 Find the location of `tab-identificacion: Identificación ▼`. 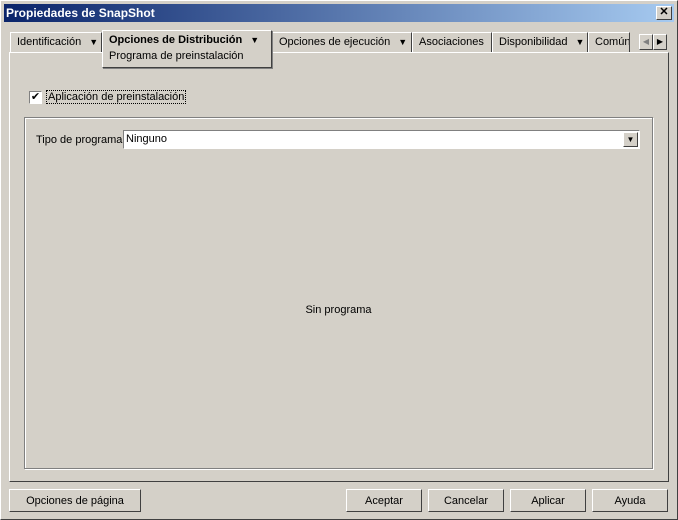

tab-identificacion: Identificación ▼ is located at coordinates (56, 42).